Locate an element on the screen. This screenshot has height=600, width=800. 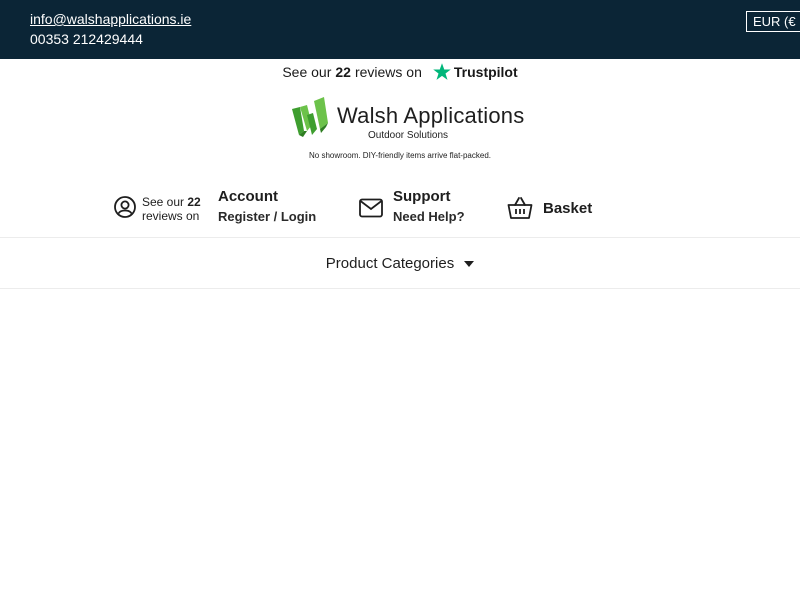
email-link: info@walshapplications.ie is located at coordinates (110, 19).